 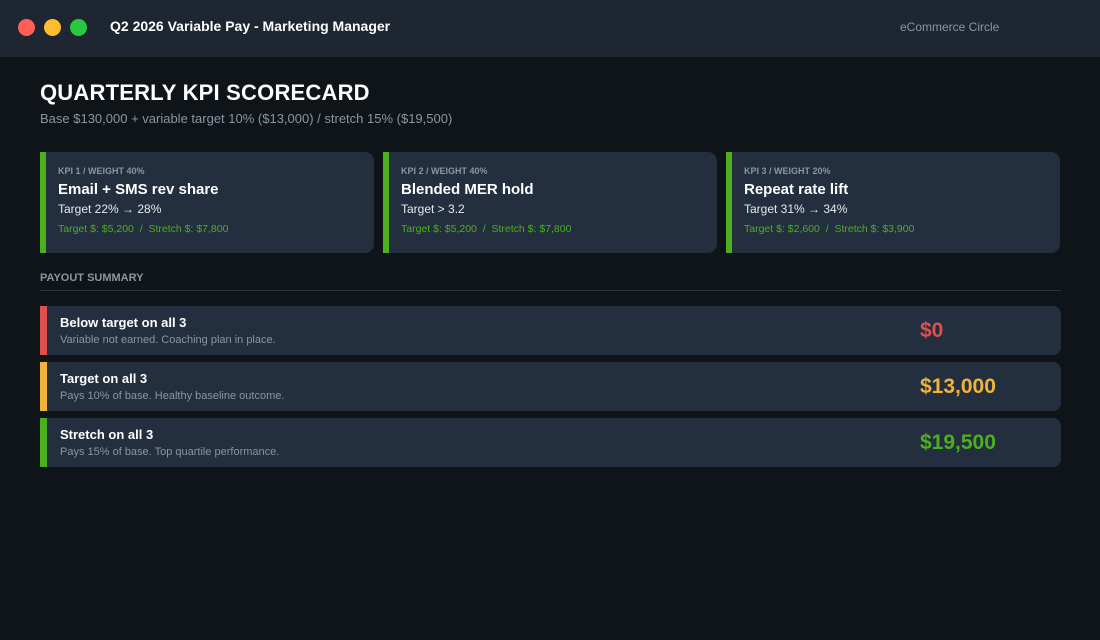 What do you see at coordinates (78, 27) in the screenshot?
I see `maximize-window-button` at bounding box center [78, 27].